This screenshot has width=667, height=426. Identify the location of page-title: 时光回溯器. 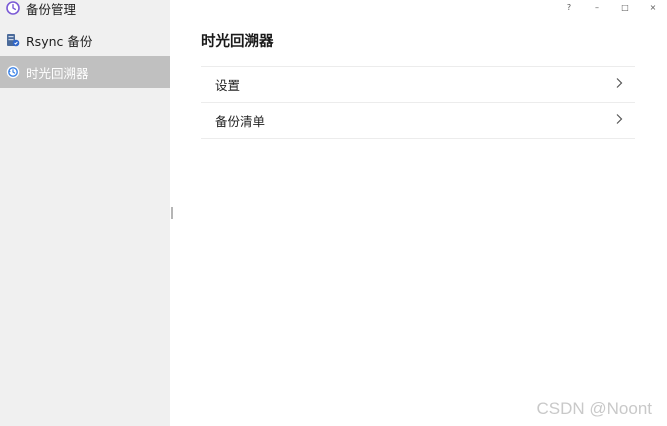
(237, 42).